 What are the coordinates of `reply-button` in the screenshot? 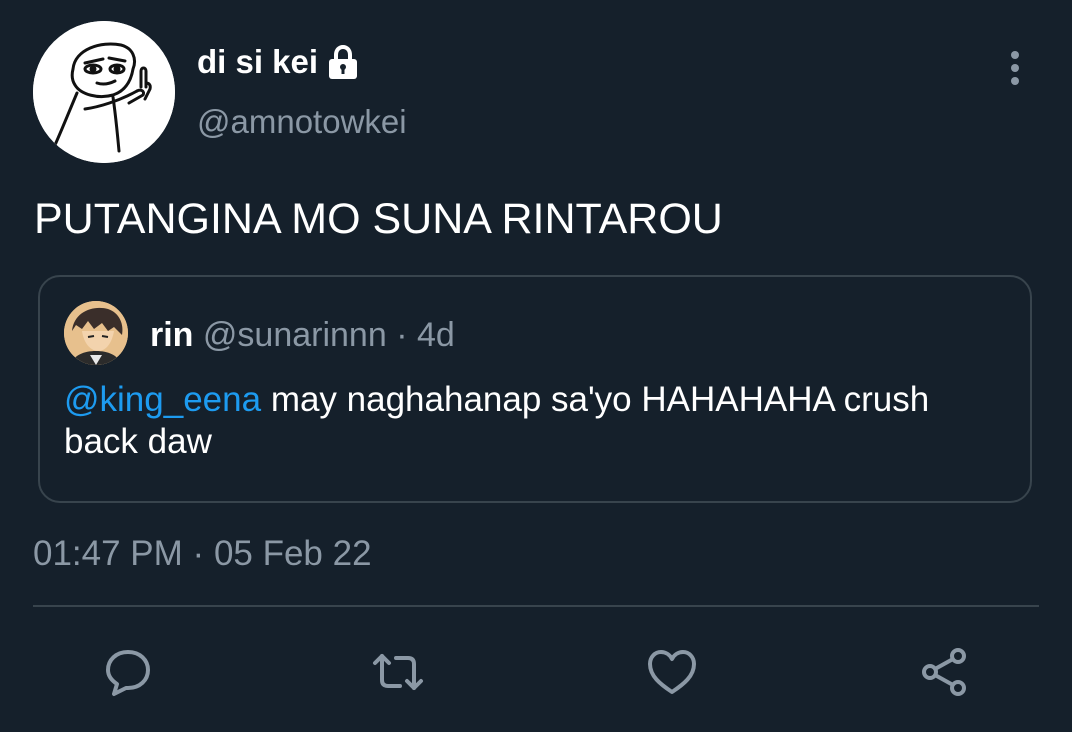 It's located at (128, 672).